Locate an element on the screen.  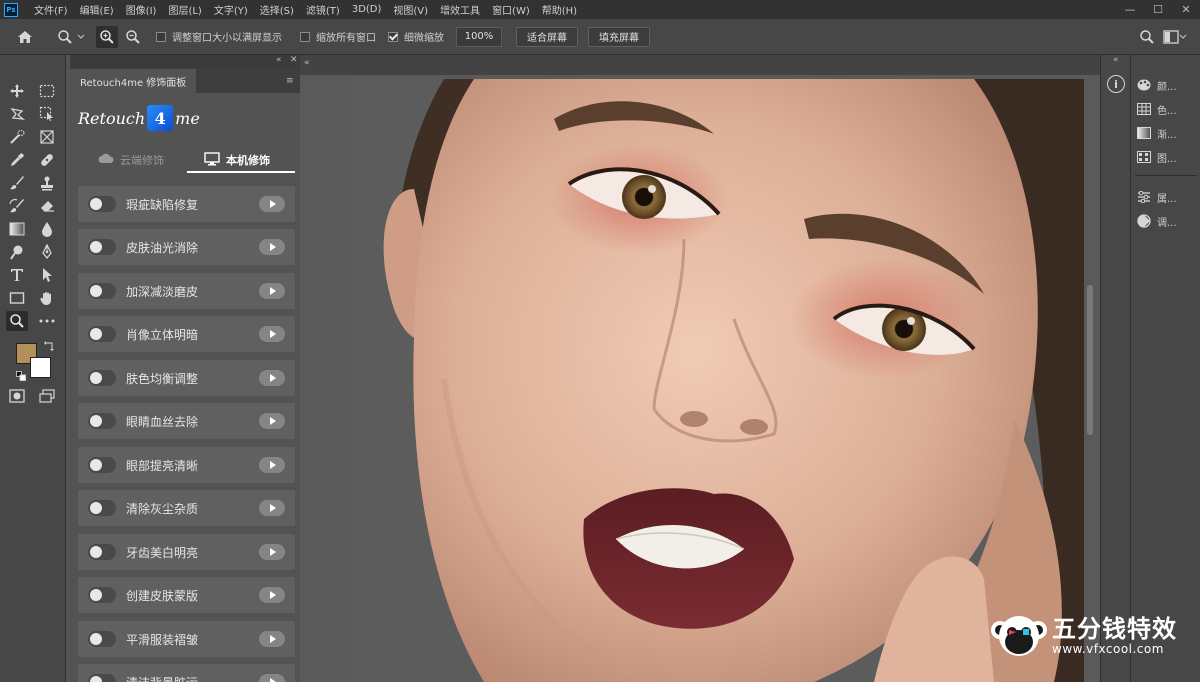
menu-image: 图像(I) is located at coordinates (141, 9).